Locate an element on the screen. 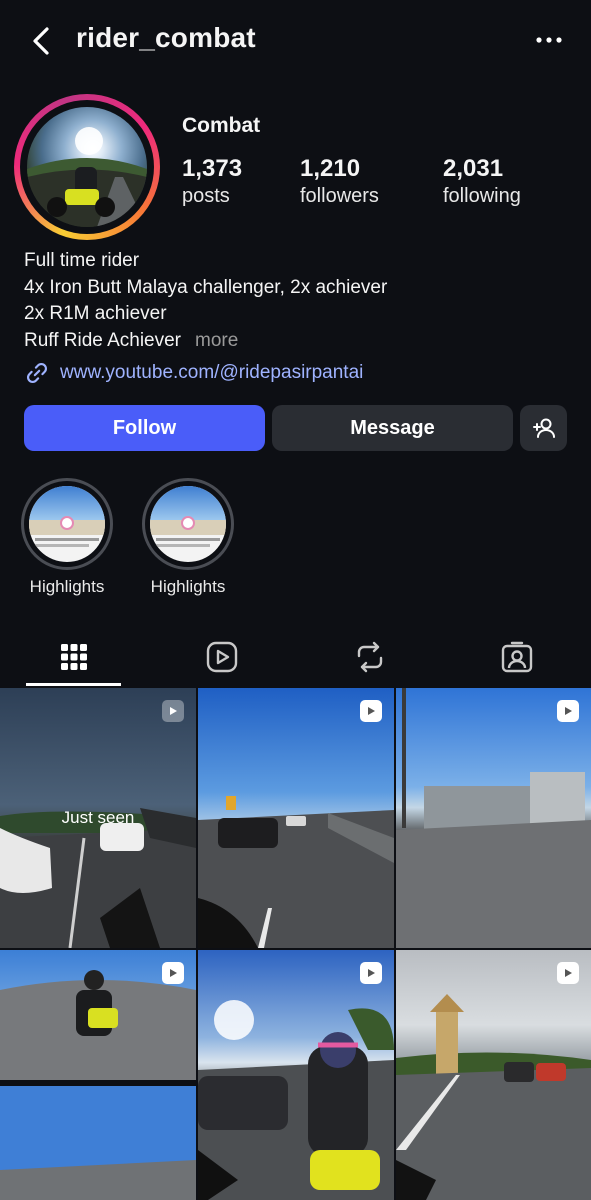  tab-tagged is located at coordinates (517, 657).